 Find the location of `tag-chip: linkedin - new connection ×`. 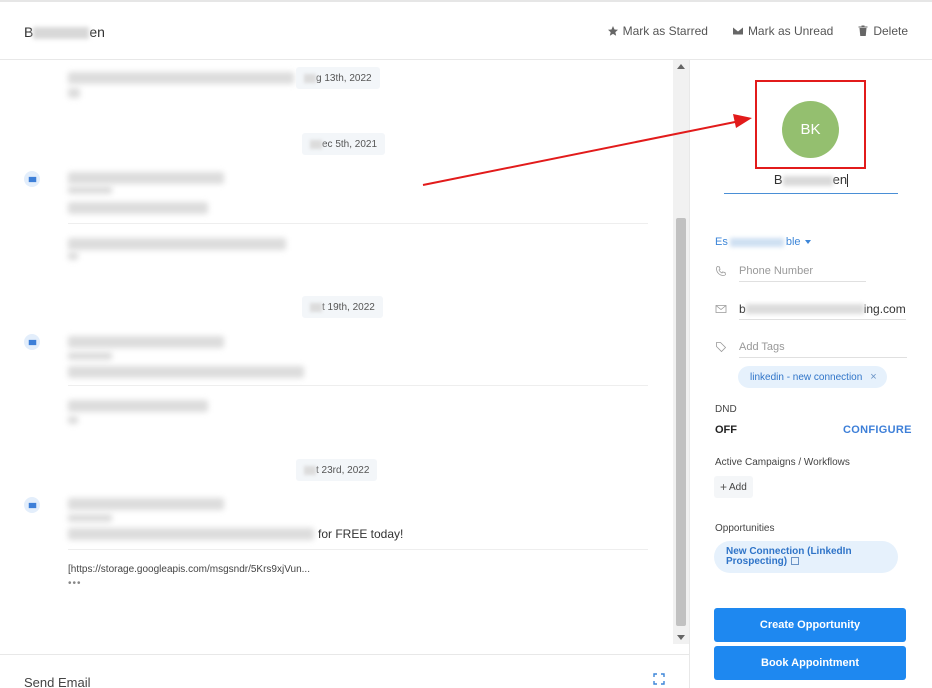

tag-chip: linkedin - new connection × is located at coordinates (812, 377).